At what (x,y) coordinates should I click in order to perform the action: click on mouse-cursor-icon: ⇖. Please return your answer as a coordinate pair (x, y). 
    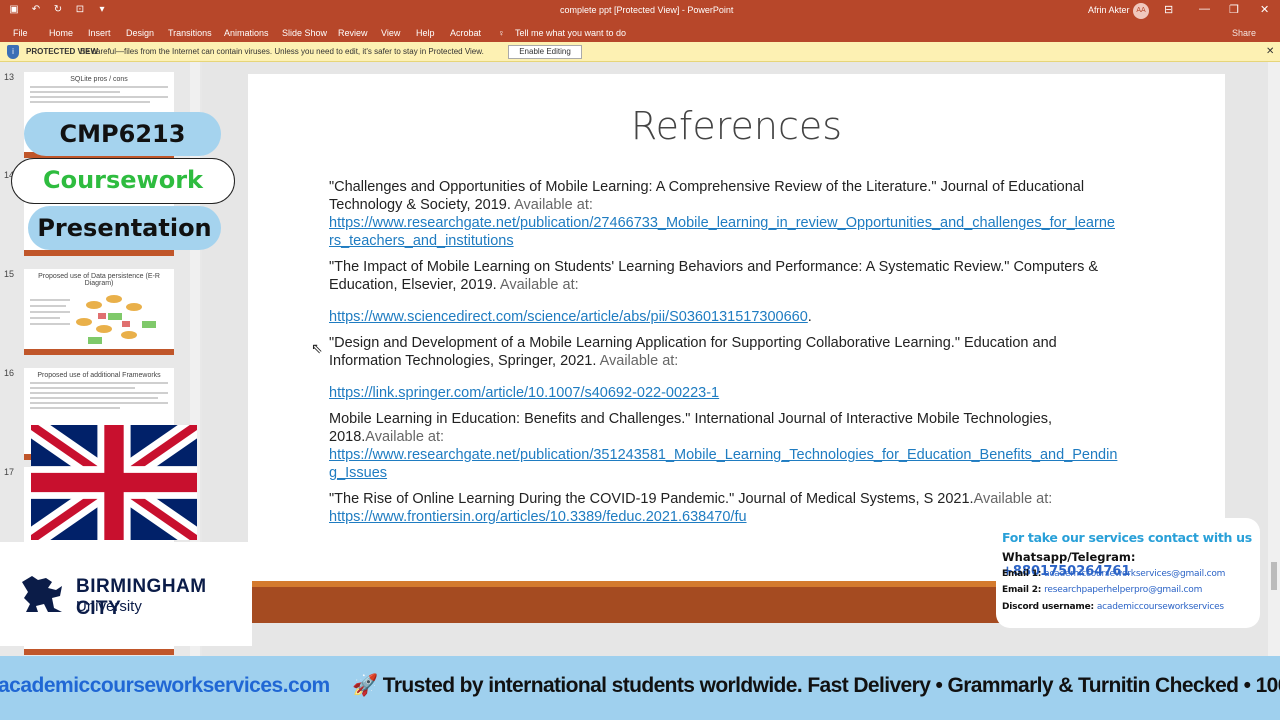
    Looking at the image, I should click on (317, 348).